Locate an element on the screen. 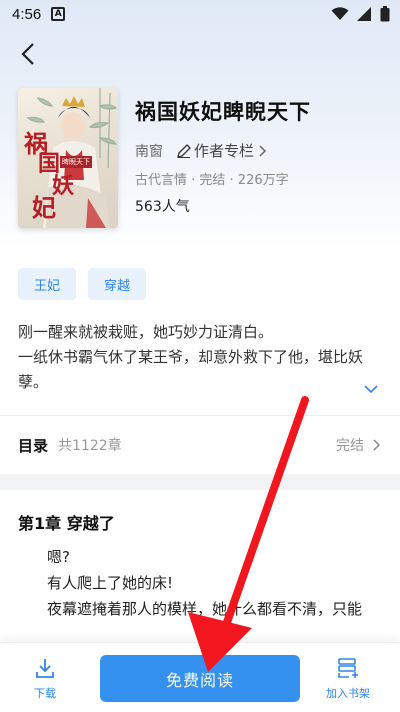  tag-chip: 穿越 is located at coordinates (117, 284).